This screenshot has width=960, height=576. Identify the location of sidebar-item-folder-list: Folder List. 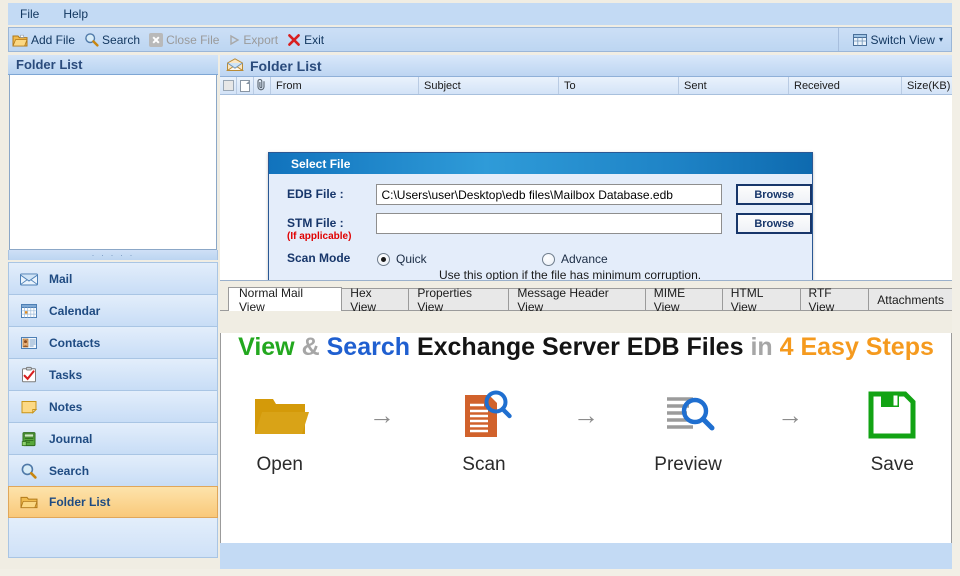
(113, 502).